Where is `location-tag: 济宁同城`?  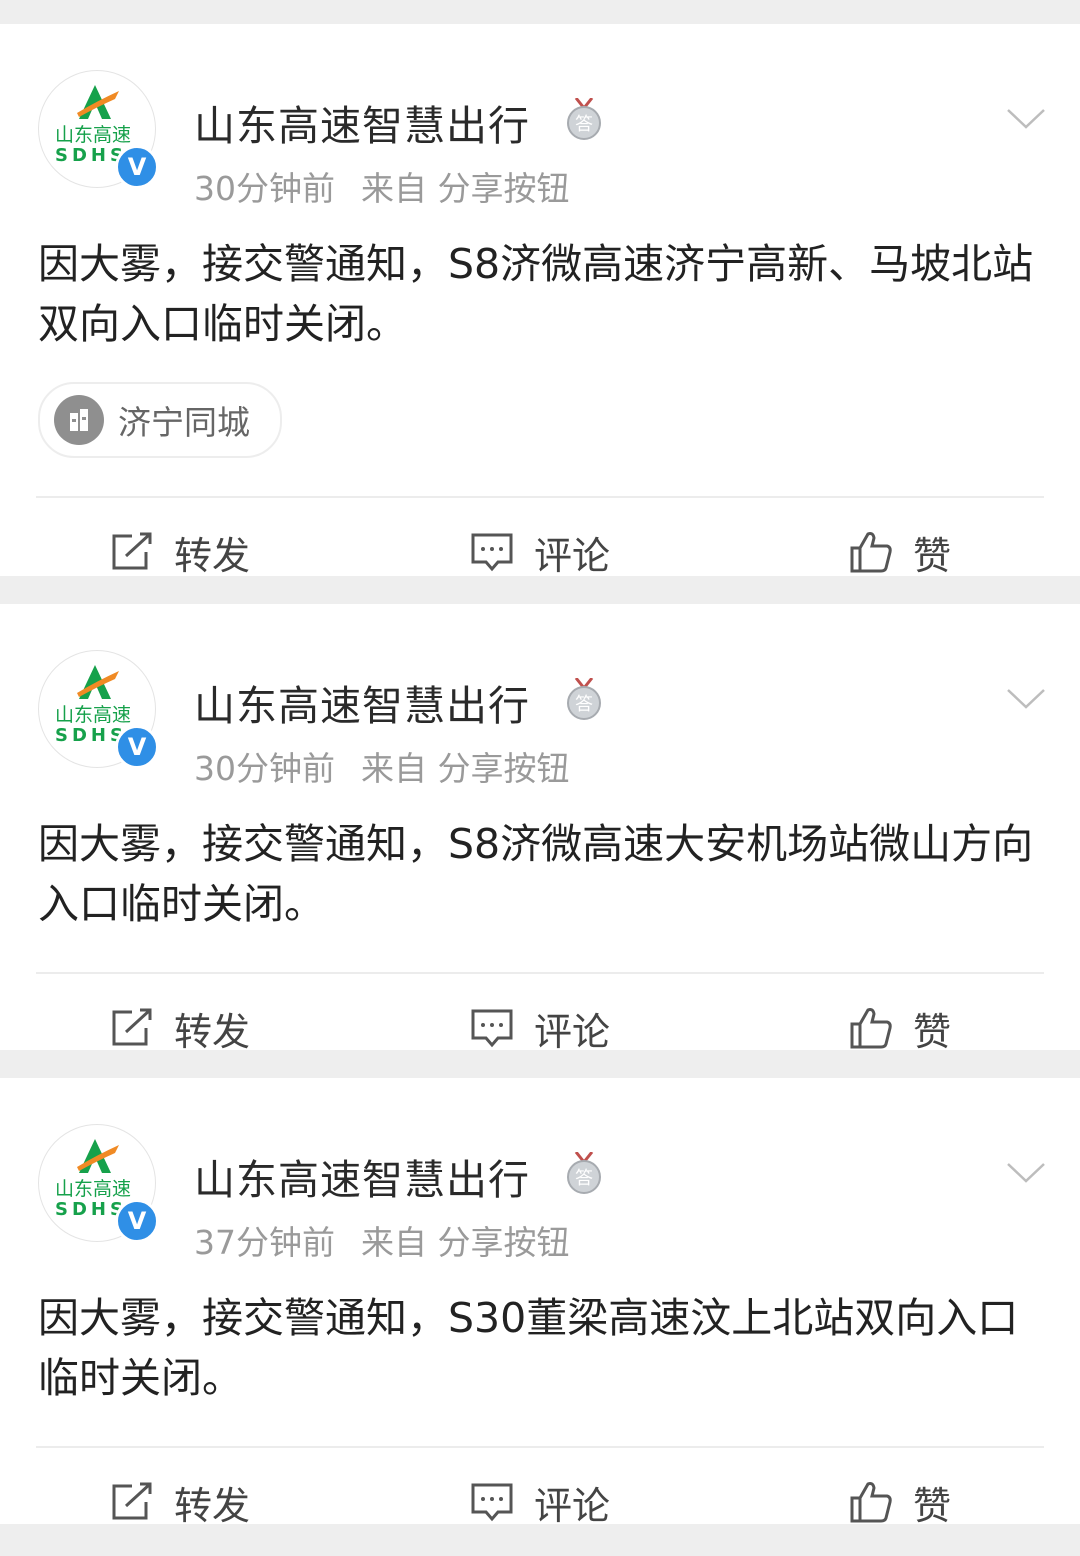
location-tag: 济宁同城 is located at coordinates (160, 420).